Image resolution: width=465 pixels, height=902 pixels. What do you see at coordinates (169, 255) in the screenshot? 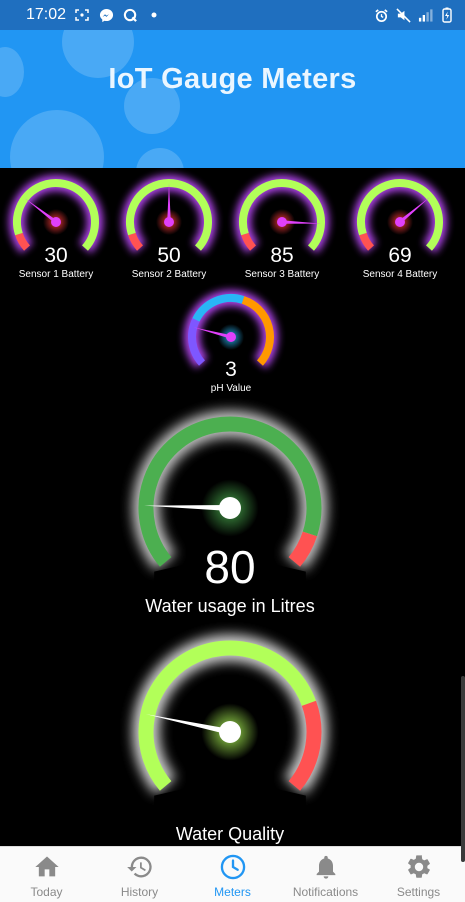
I see `gauge-value: 50` at bounding box center [169, 255].